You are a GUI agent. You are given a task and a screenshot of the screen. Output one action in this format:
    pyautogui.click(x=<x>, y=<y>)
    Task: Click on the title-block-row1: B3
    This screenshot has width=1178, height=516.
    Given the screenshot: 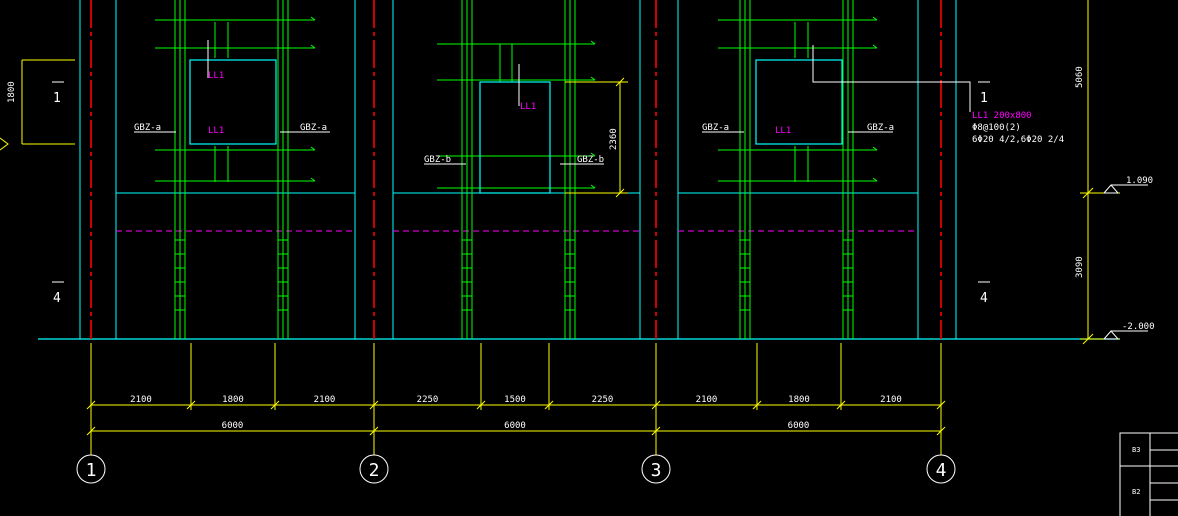 What is the action you would take?
    pyautogui.click(x=1136, y=450)
    